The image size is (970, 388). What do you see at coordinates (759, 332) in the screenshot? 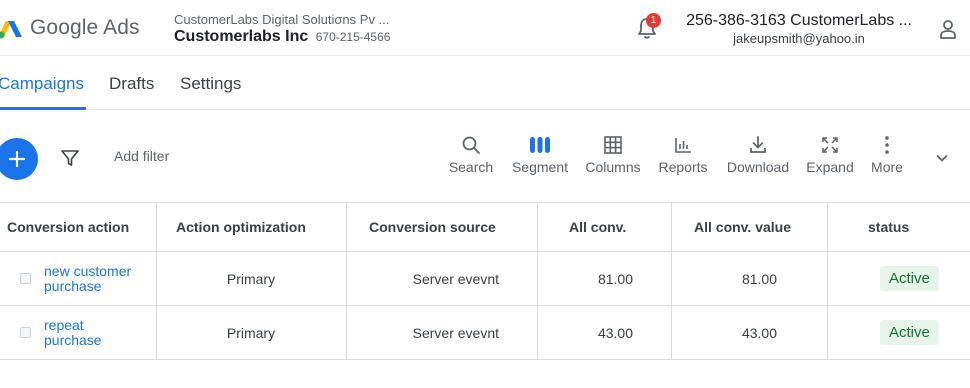
I see `all-conv-value-cell: 43.00` at bounding box center [759, 332].